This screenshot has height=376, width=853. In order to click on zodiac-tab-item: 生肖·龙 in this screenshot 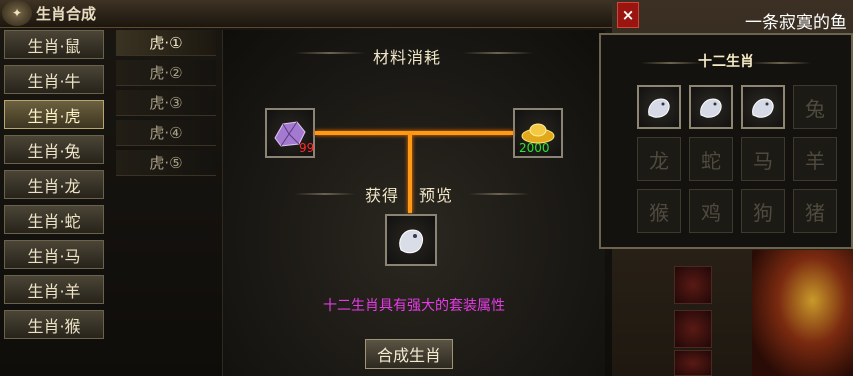, I will do `click(54, 184)`.